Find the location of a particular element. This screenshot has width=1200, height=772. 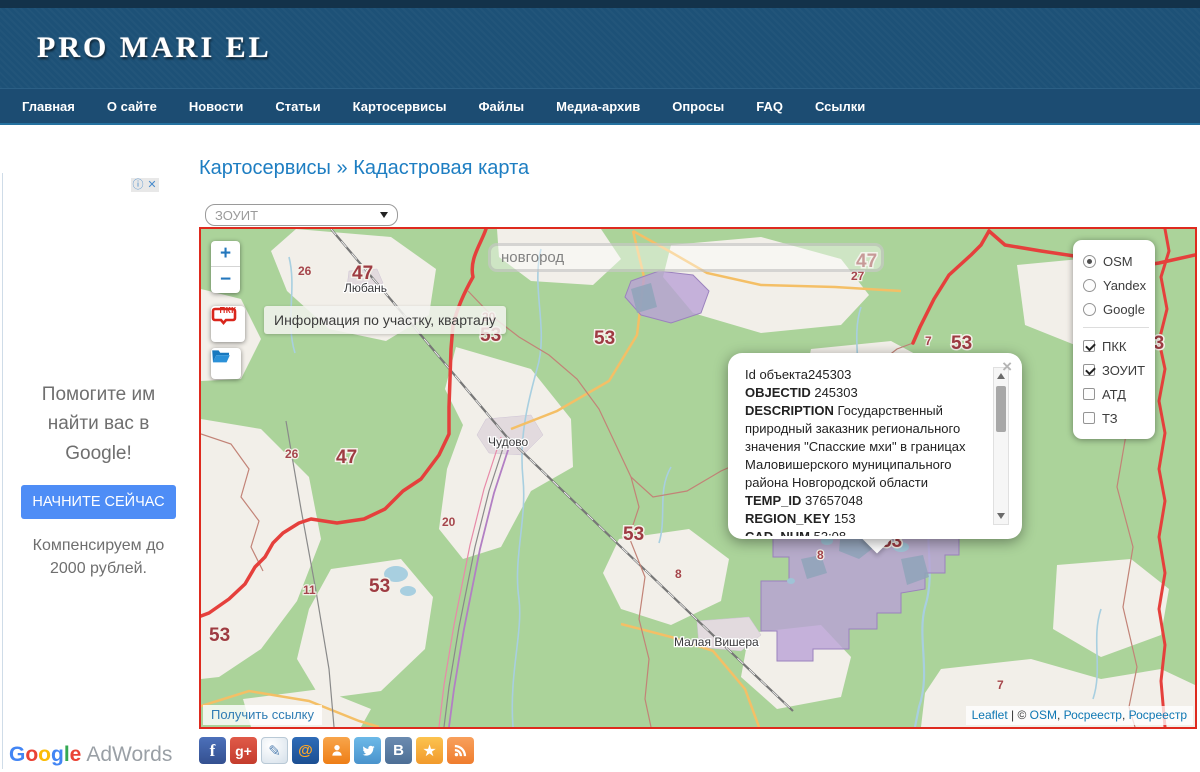

nav-item-media-archive: Медиа-архив is located at coordinates (598, 106).